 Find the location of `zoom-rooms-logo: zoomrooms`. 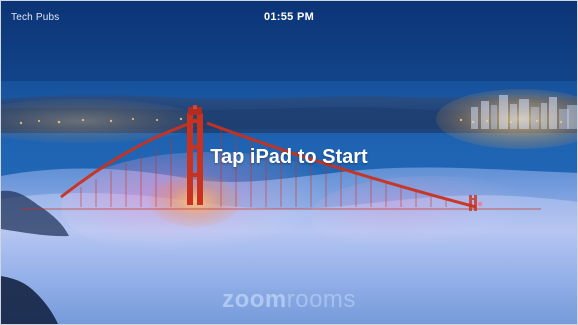

zoom-rooms-logo: zoomrooms is located at coordinates (289, 300).